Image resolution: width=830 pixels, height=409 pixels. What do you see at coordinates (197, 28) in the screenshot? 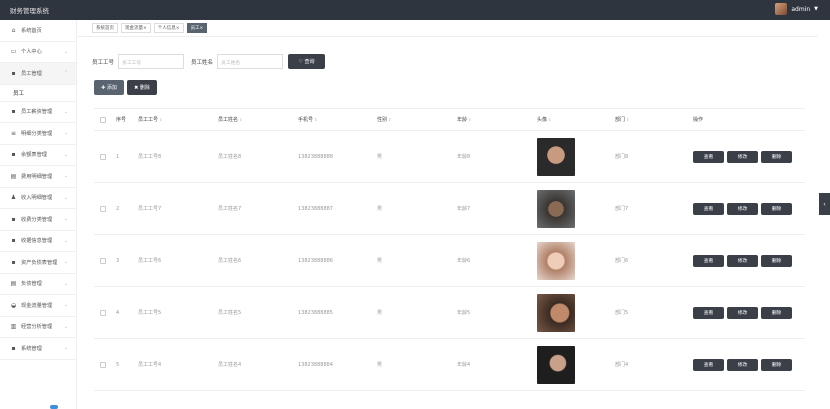
I see `tab-employee: 员工×` at bounding box center [197, 28].